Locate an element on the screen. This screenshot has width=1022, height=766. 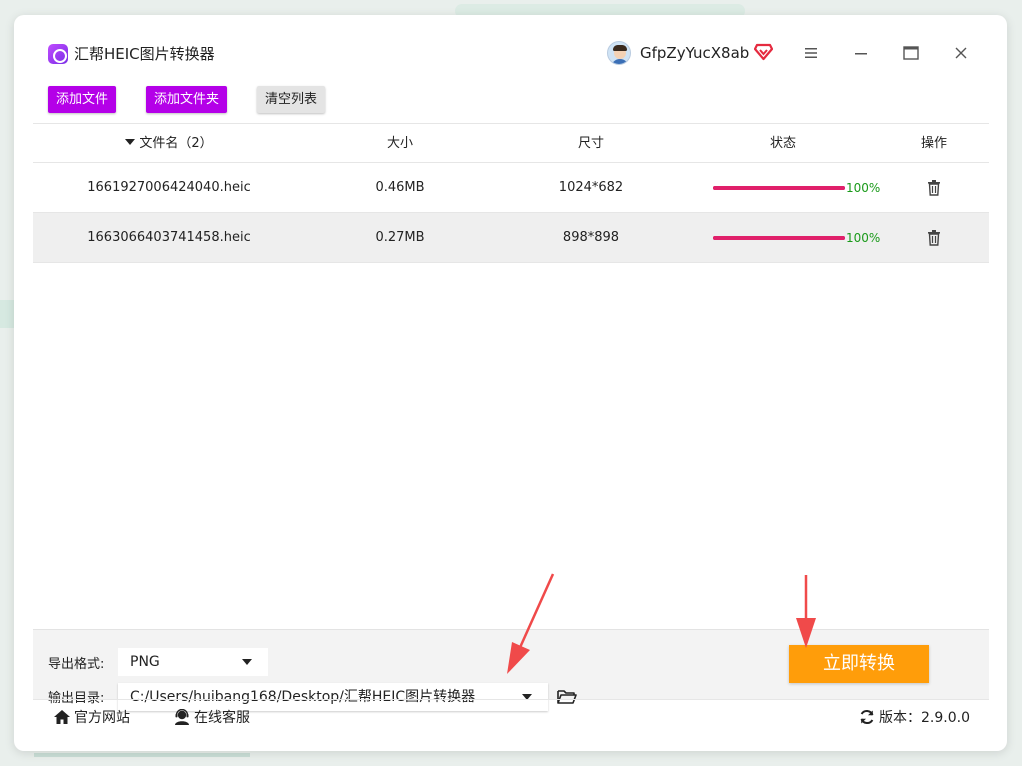
user-avatar is located at coordinates (619, 53).